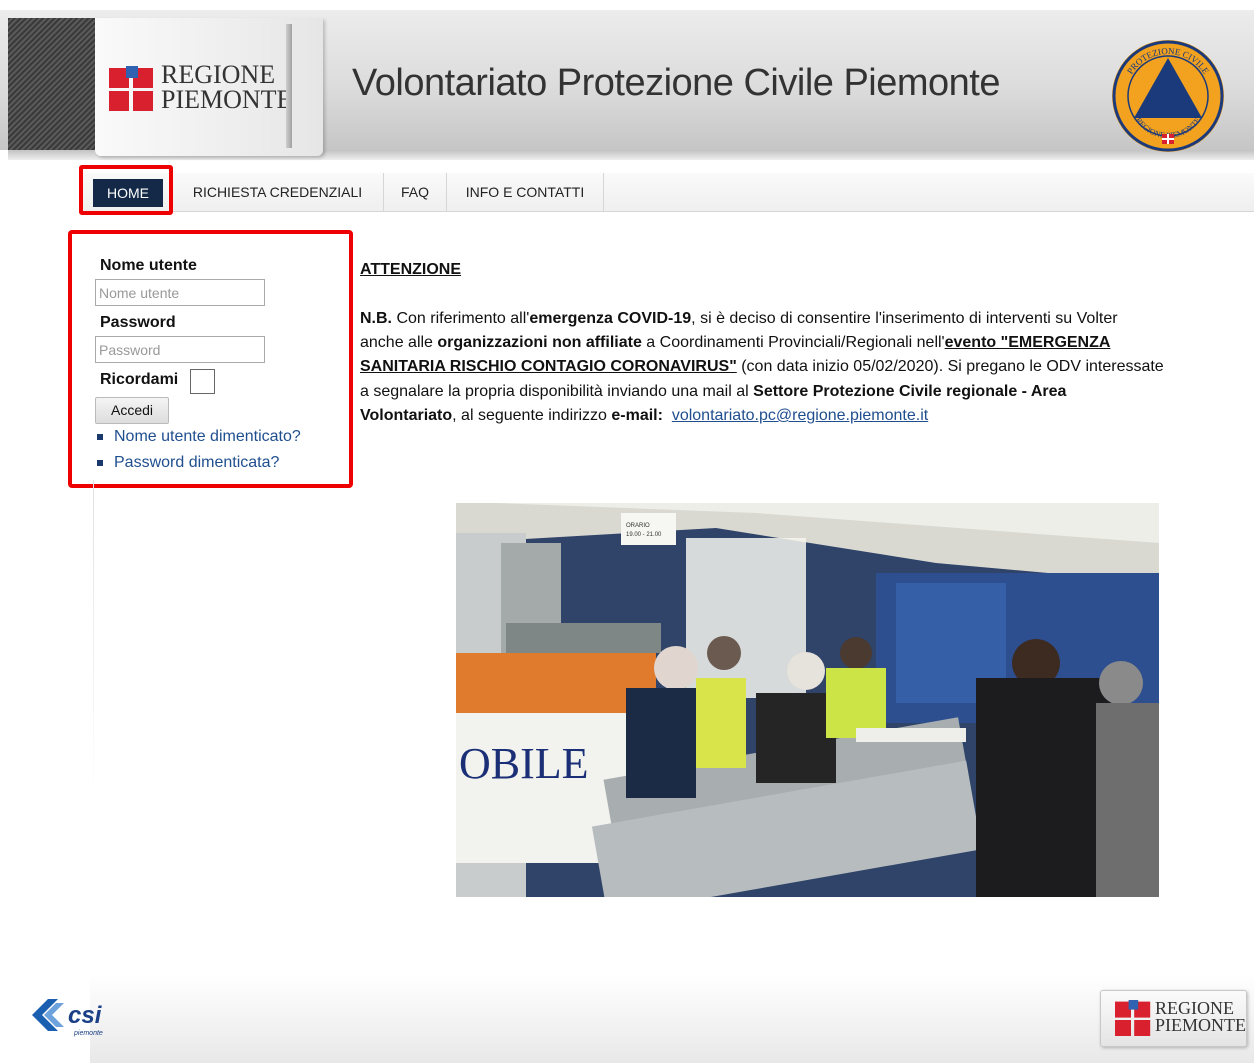 This screenshot has width=1254, height=1063. Describe the element at coordinates (126, 190) in the screenshot. I see `highlight-home` at that location.